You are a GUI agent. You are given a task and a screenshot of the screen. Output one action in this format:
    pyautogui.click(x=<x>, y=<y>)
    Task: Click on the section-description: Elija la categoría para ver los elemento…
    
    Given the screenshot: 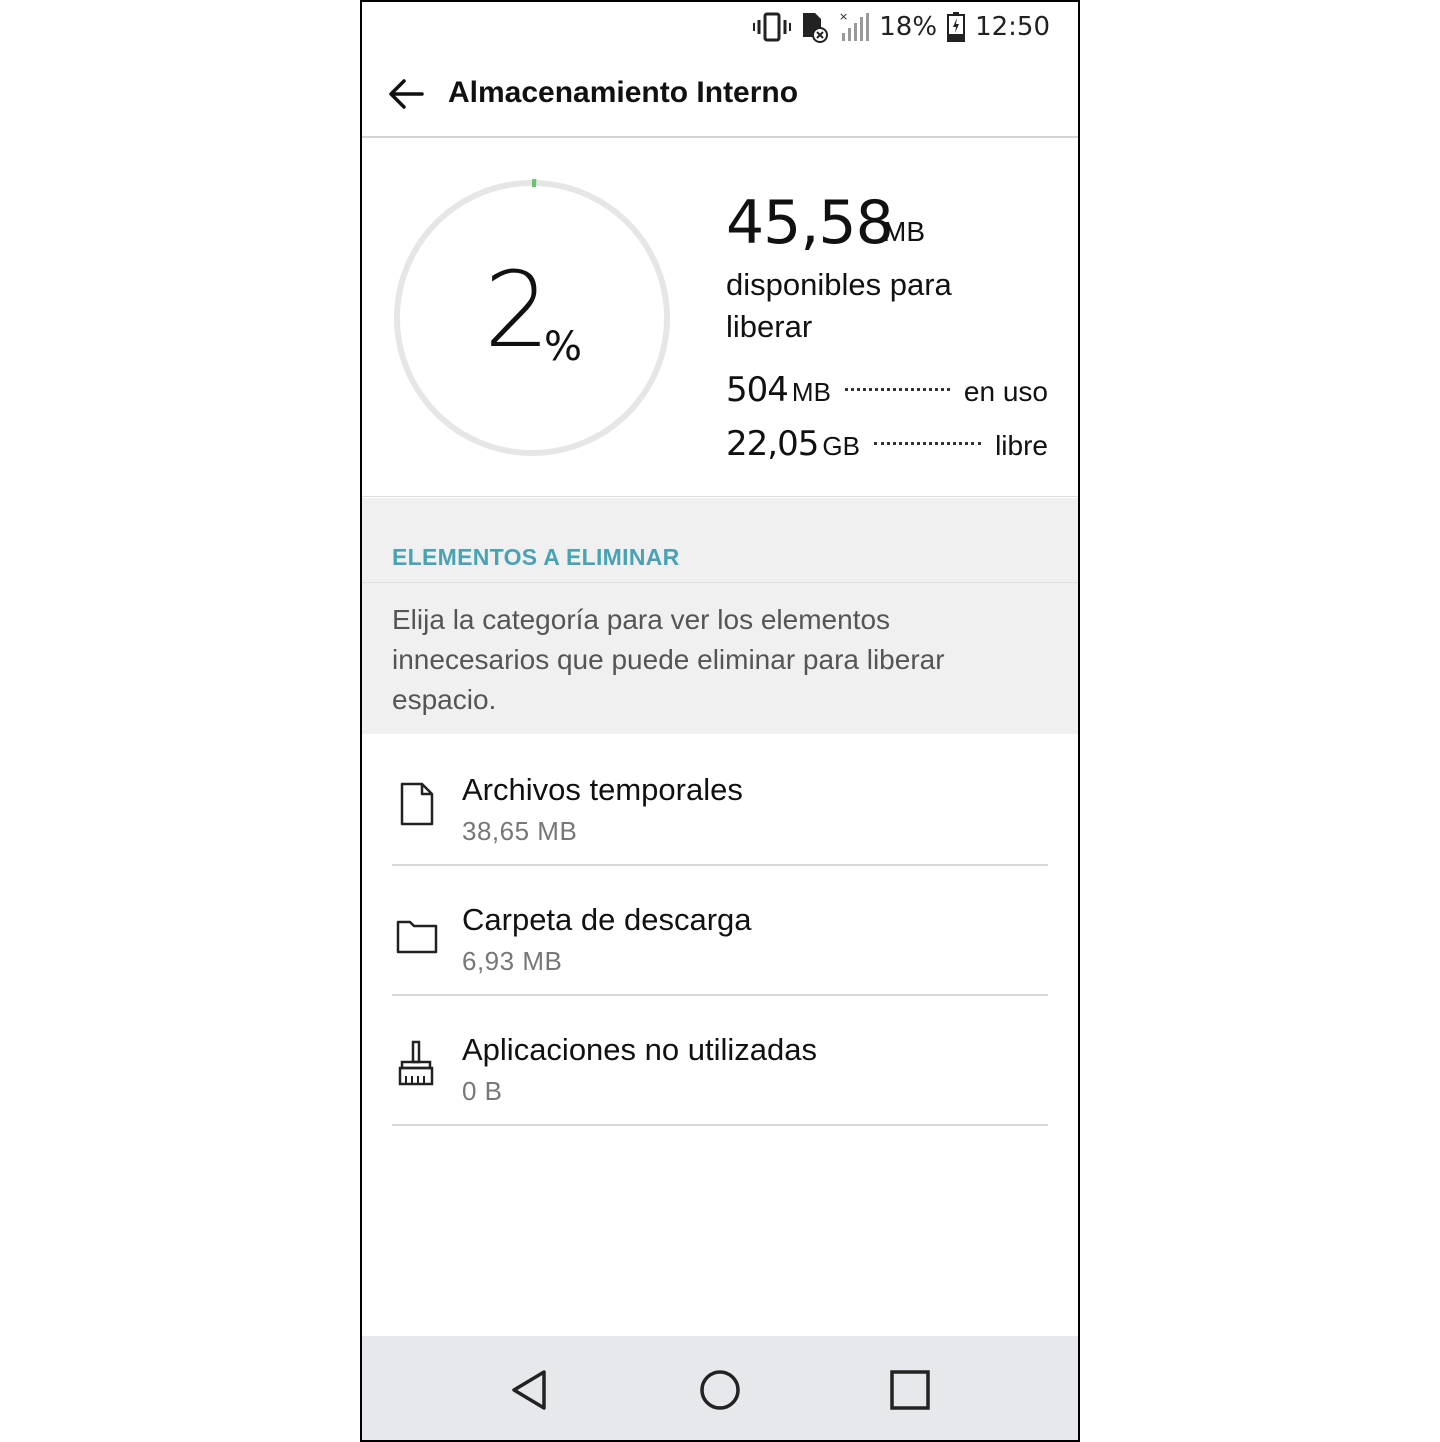 What is the action you would take?
    pyautogui.click(x=668, y=659)
    